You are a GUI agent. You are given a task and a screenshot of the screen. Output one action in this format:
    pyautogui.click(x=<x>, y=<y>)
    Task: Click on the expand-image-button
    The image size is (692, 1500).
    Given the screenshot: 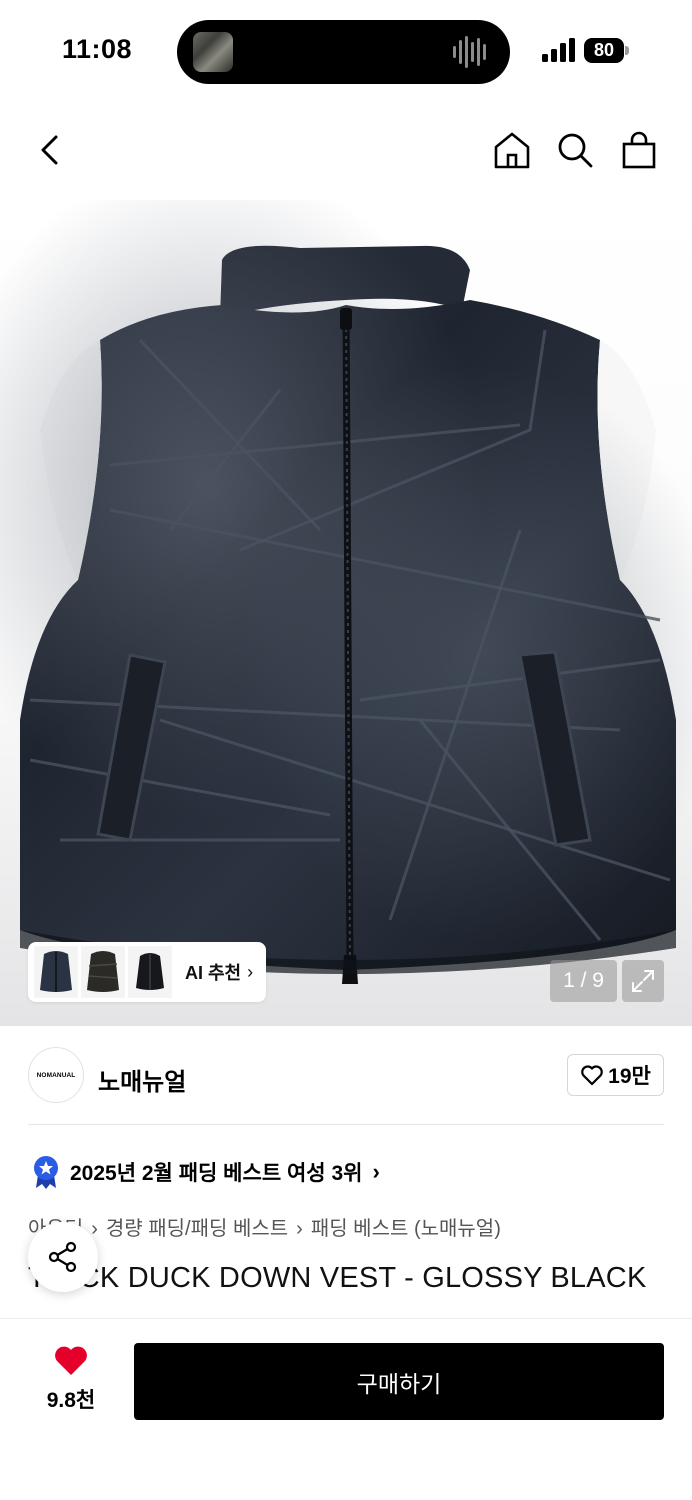 What is the action you would take?
    pyautogui.click(x=643, y=981)
    